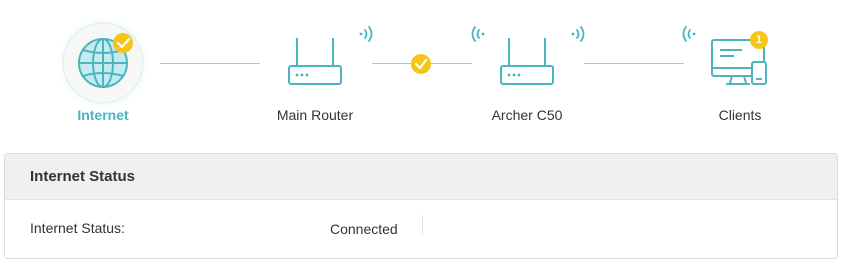  I want to click on monitor-phone-icon, so click(739, 62).